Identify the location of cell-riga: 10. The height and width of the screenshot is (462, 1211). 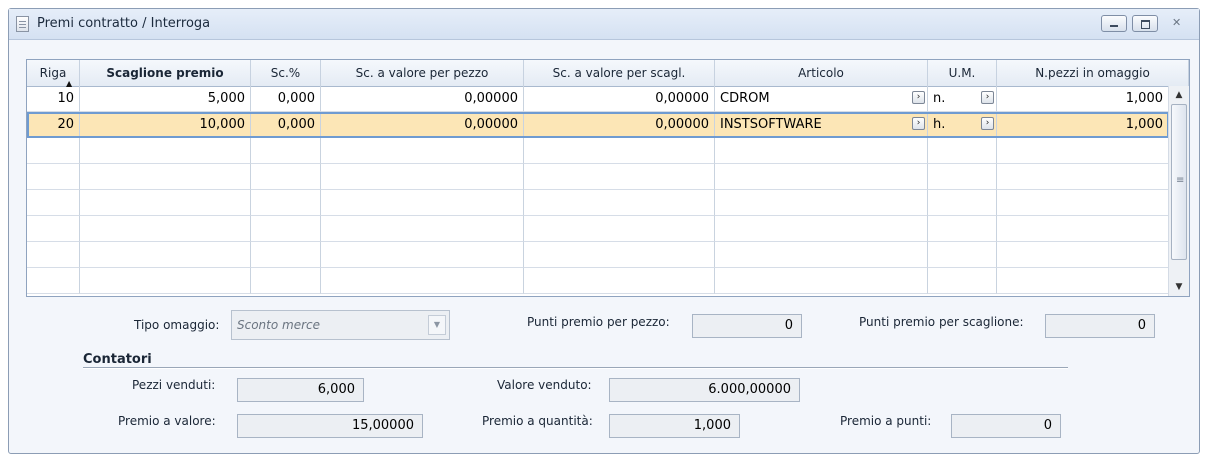
(53, 99).